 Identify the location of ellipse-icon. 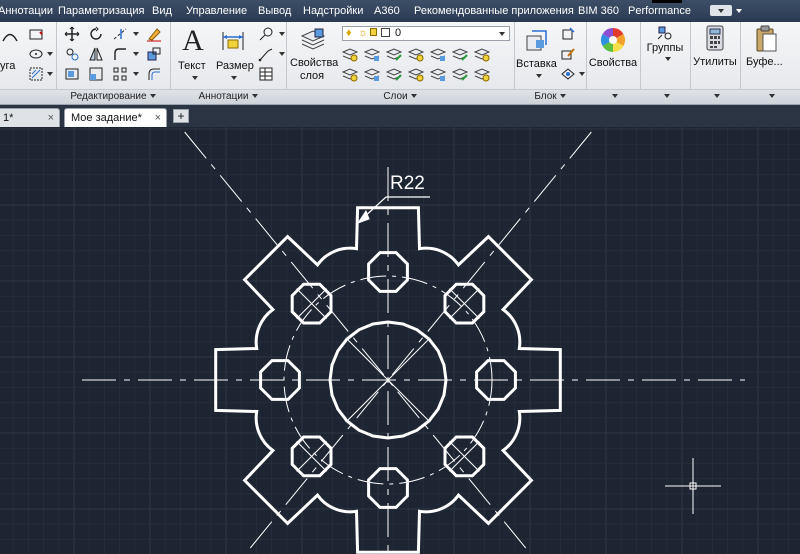
(36, 54).